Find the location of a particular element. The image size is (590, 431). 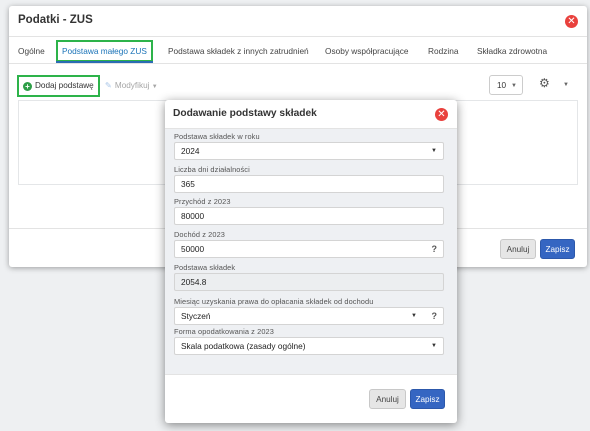

page-size-value: 10 is located at coordinates (502, 85).